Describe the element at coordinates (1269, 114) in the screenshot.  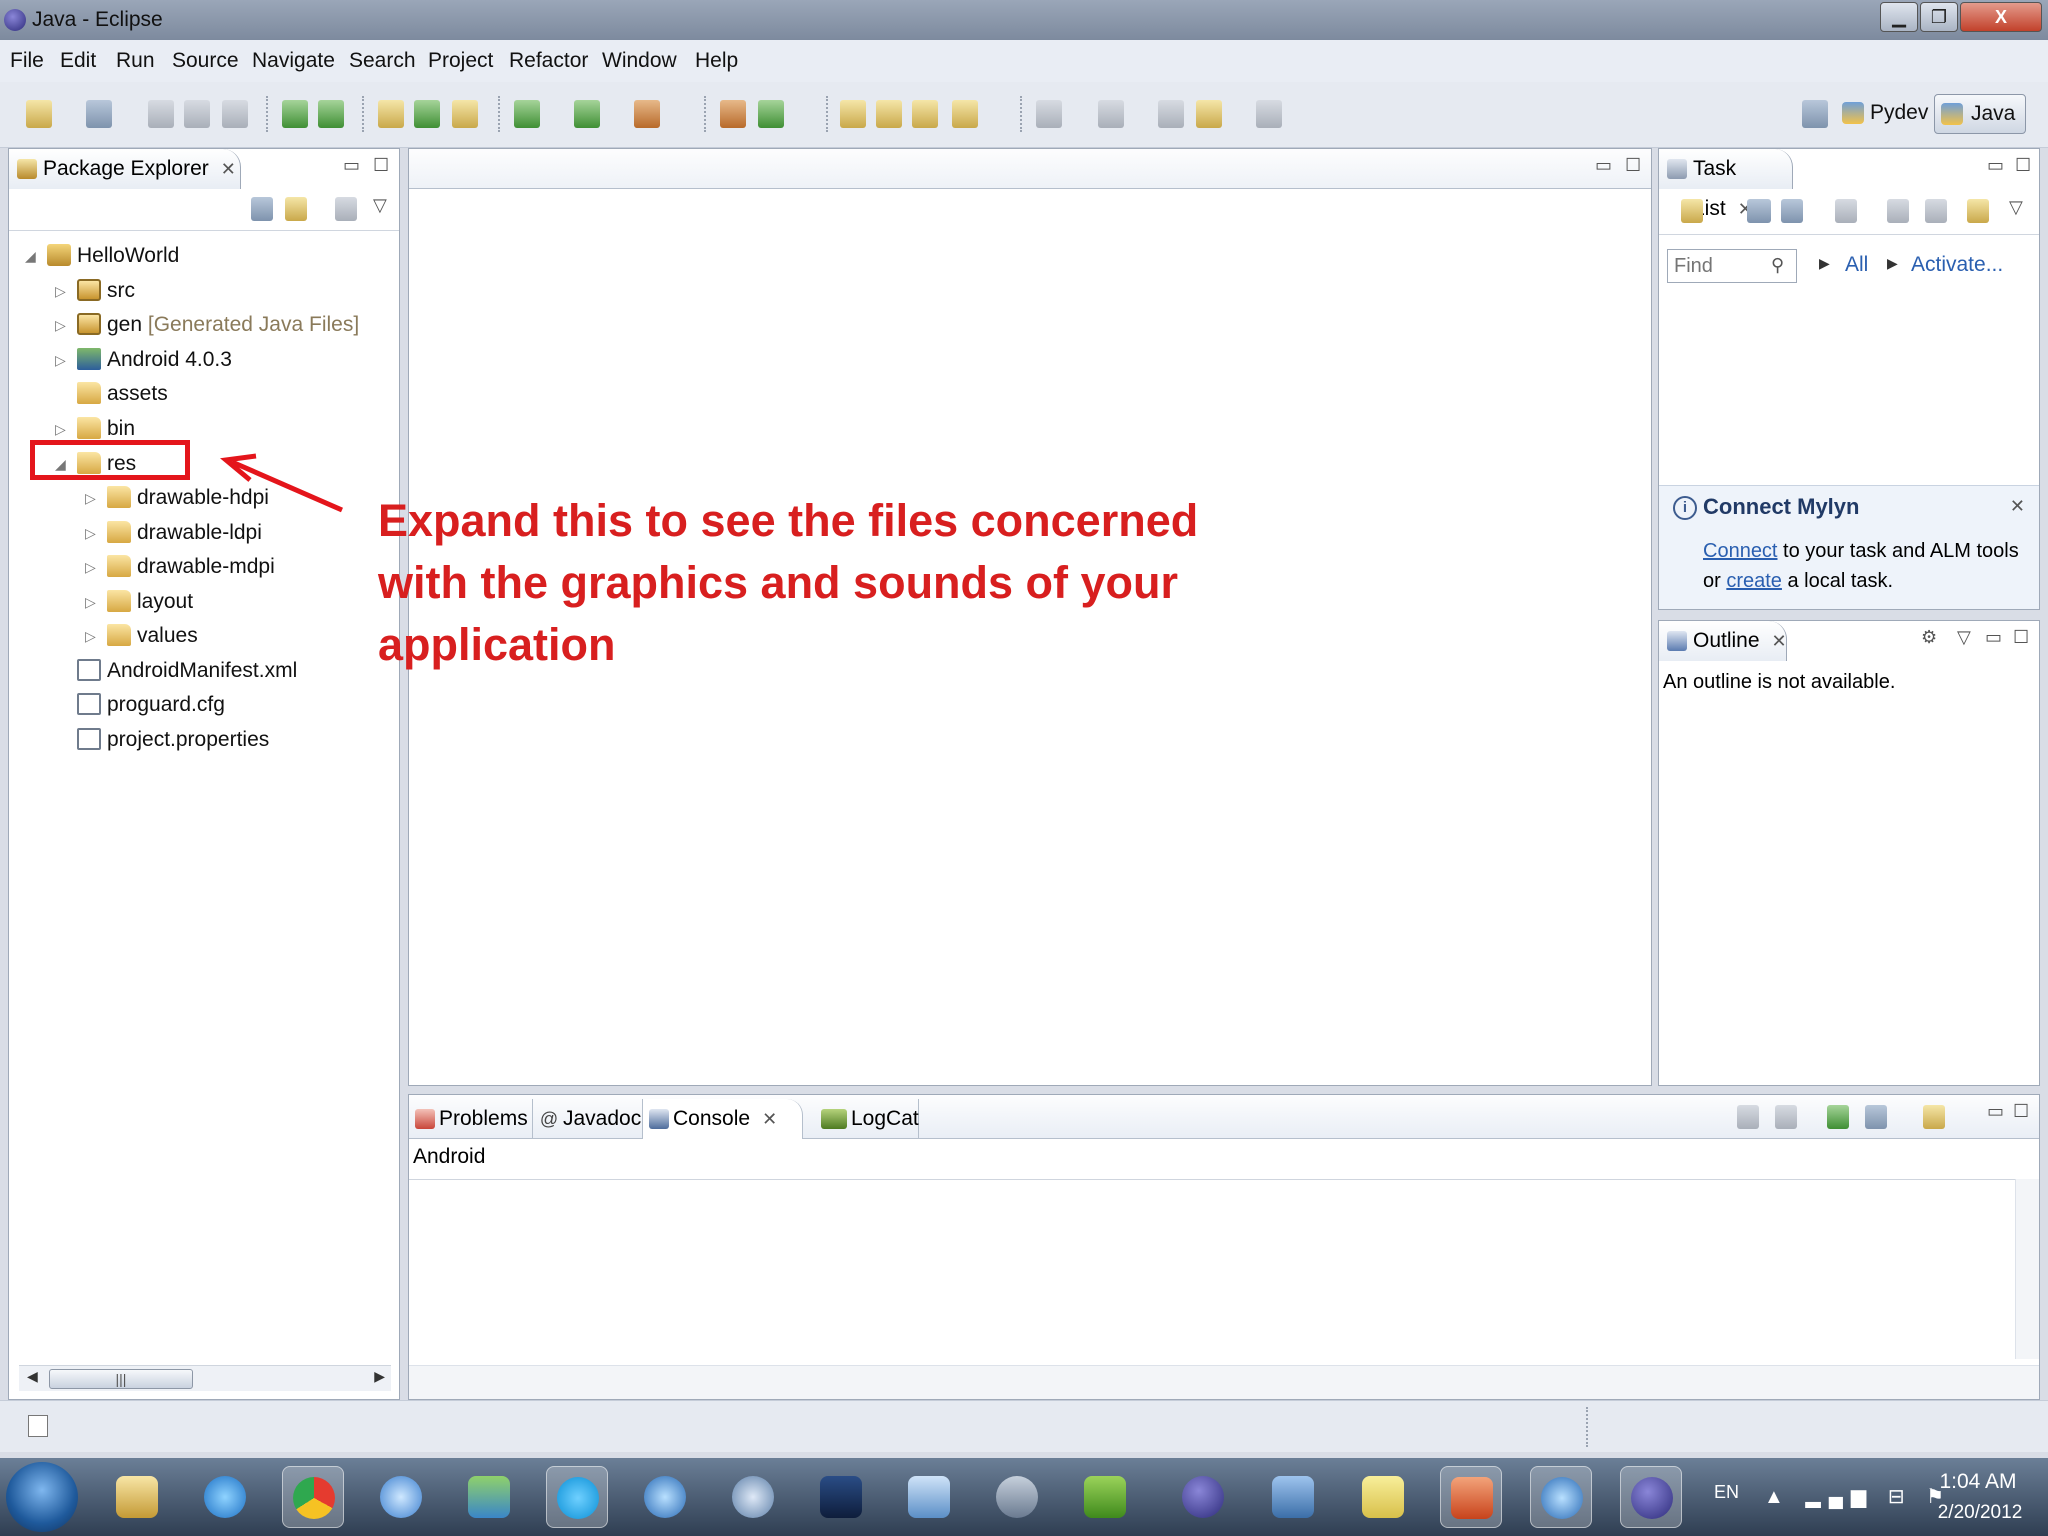
I see `forward-icon` at that location.